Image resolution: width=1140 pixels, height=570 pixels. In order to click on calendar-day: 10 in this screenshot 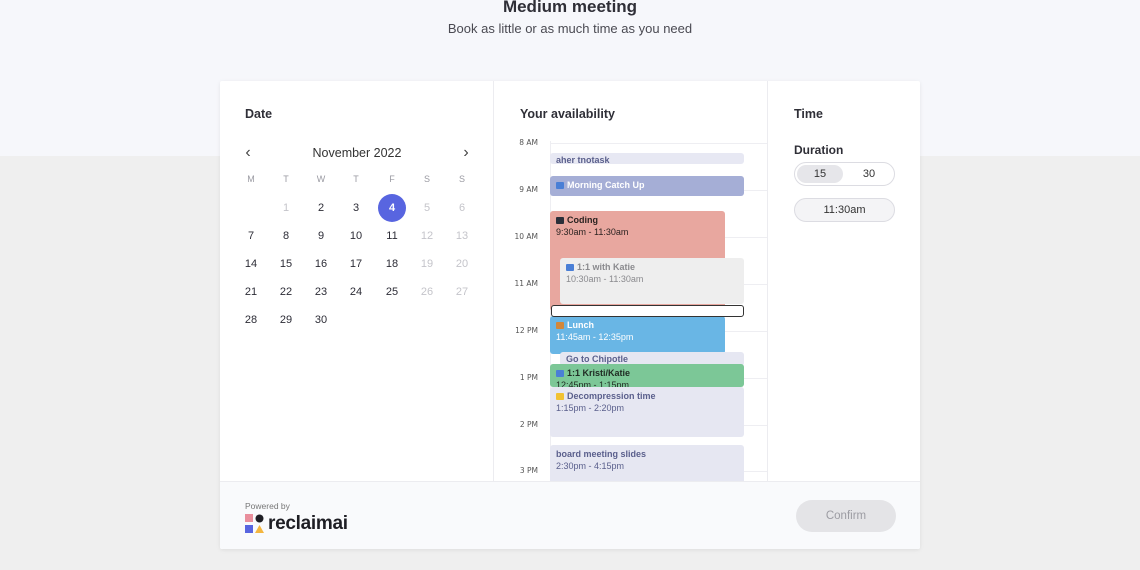, I will do `click(356, 236)`.